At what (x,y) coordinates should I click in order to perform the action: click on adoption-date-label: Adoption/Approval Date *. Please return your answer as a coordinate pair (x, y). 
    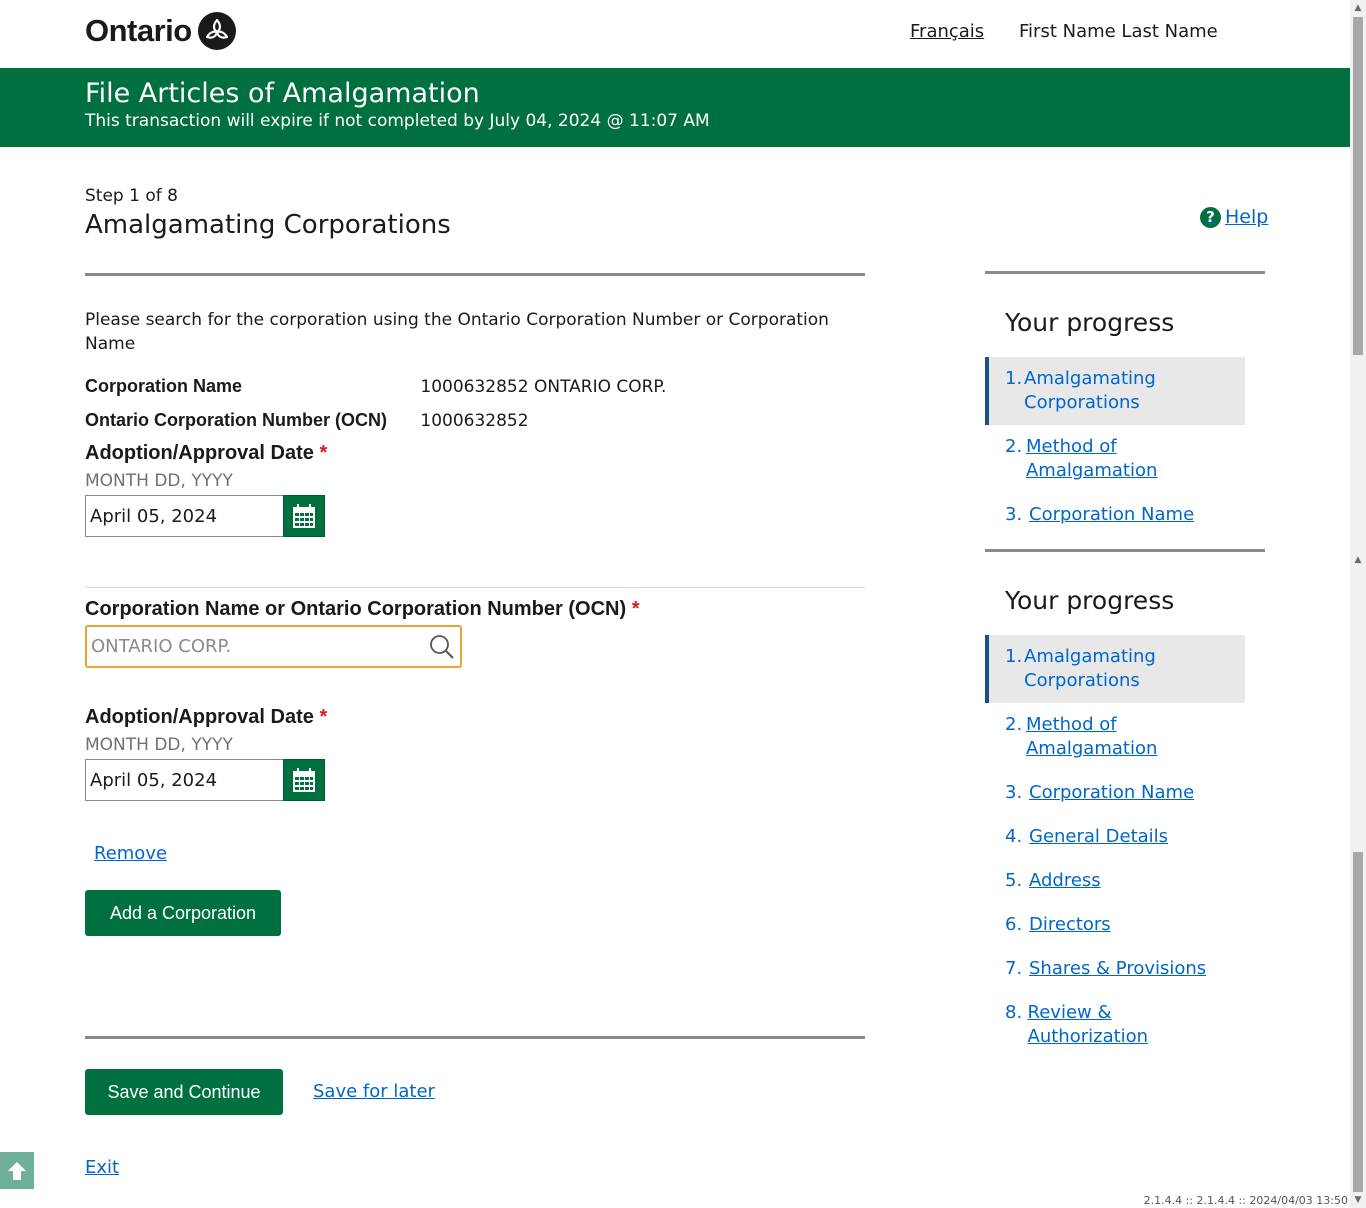
    Looking at the image, I should click on (206, 453).